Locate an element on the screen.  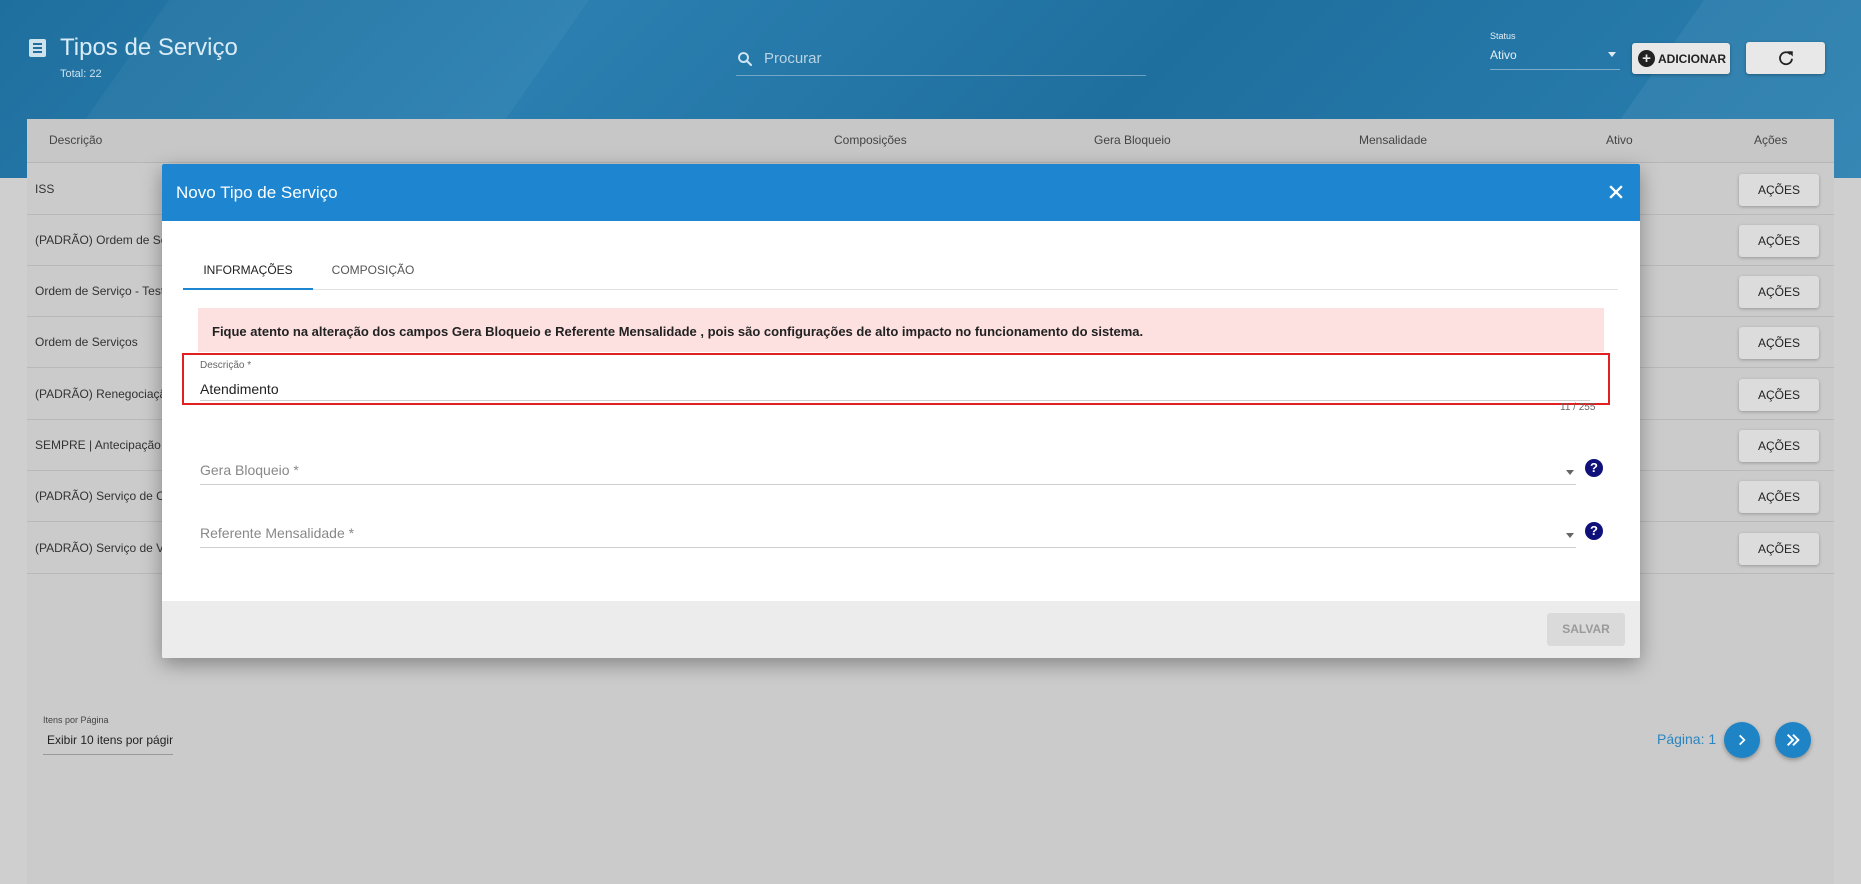
add-button: + ADICIONAR is located at coordinates (1681, 58).